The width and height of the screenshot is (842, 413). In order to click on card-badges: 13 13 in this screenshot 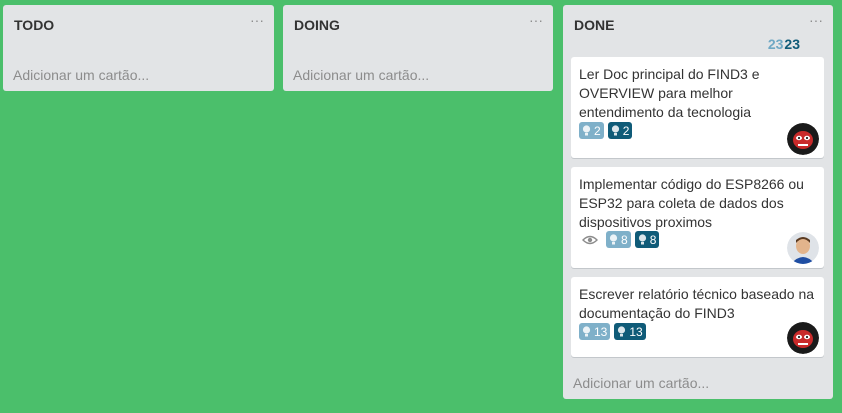, I will do `click(614, 331)`.